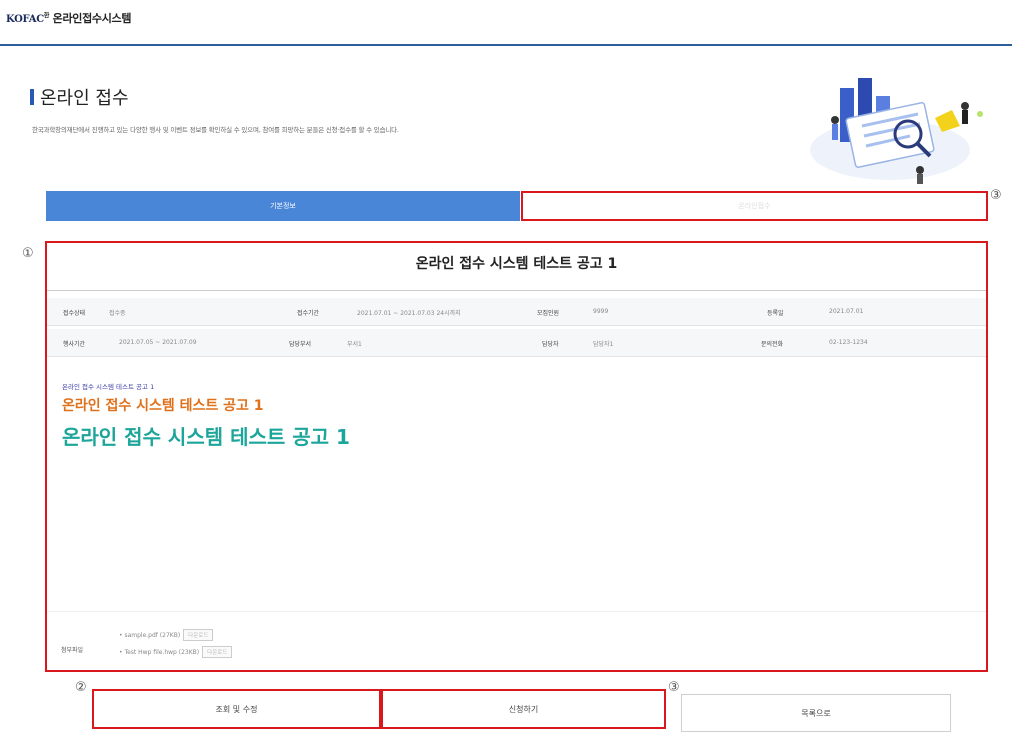 This screenshot has height=750, width=1012. What do you see at coordinates (25, 19) in the screenshot?
I see `brand-name: KOFAC` at bounding box center [25, 19].